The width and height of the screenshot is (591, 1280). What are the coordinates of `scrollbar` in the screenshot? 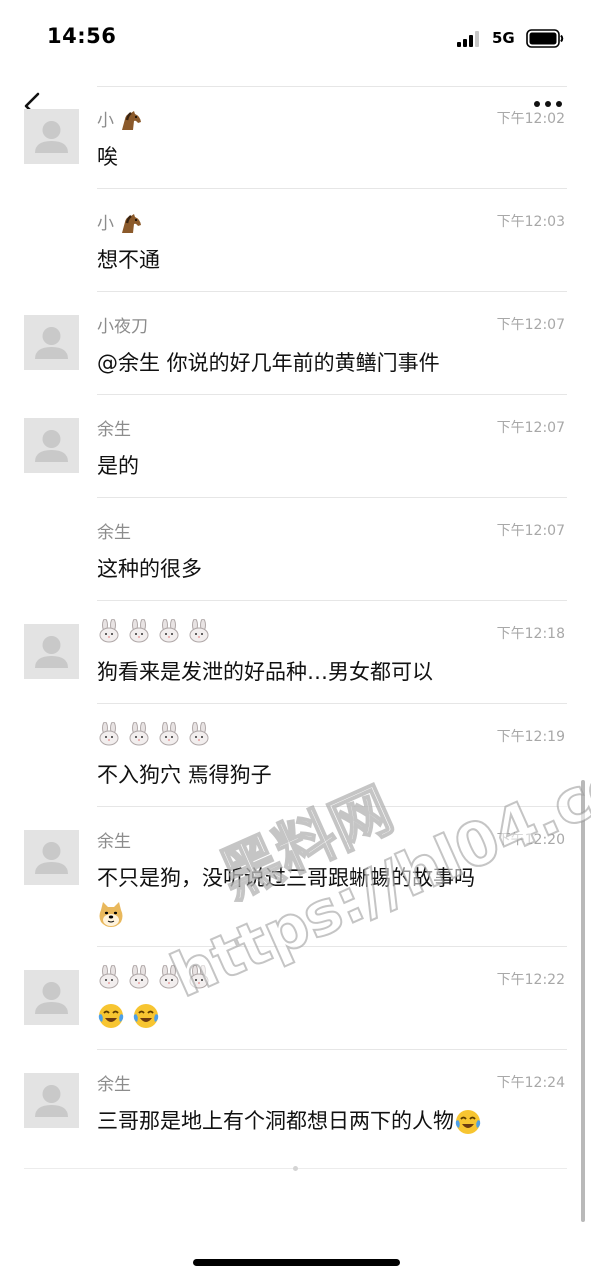 It's located at (583, 1001).